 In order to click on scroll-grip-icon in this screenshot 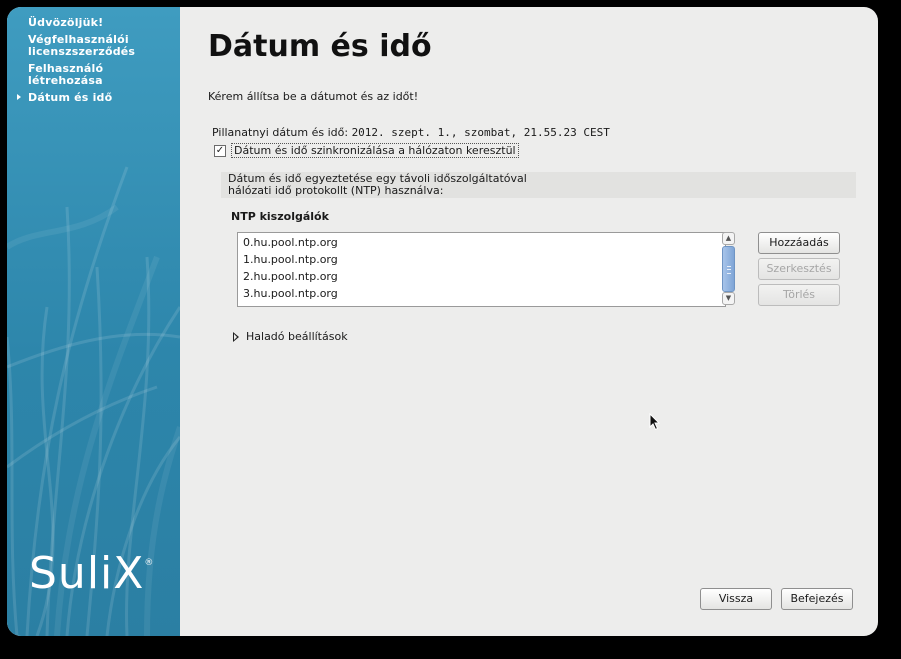, I will do `click(729, 270)`.